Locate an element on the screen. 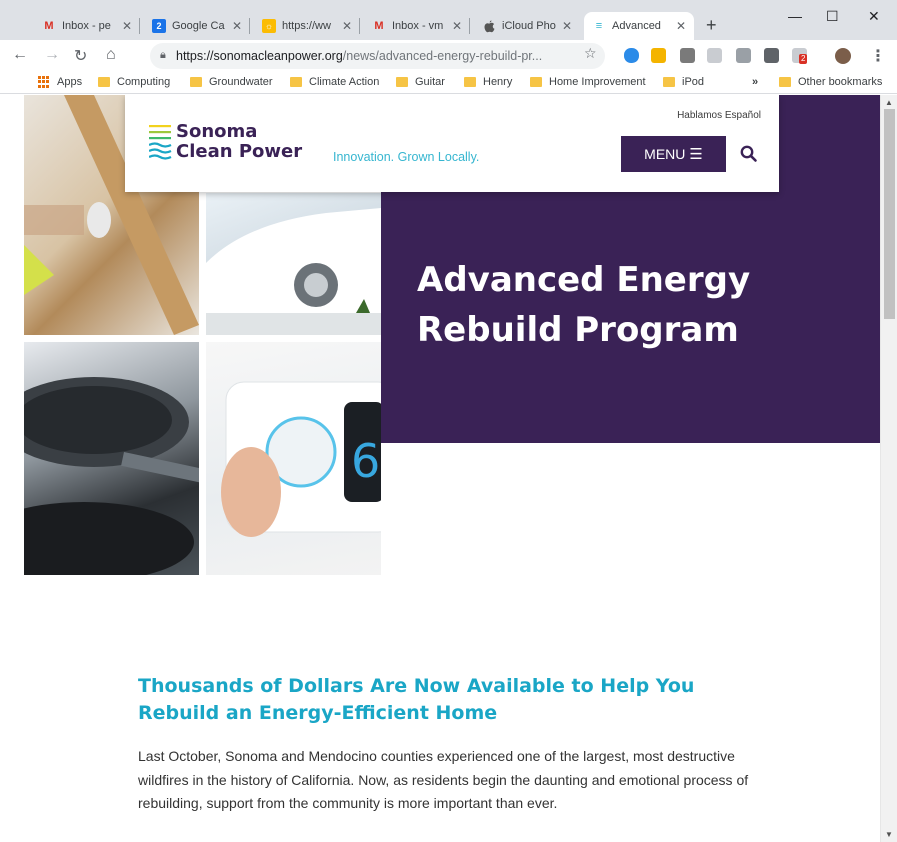 Image resolution: width=897 pixels, height=842 pixels. bookmarks-overflow-button: » is located at coordinates (755, 82).